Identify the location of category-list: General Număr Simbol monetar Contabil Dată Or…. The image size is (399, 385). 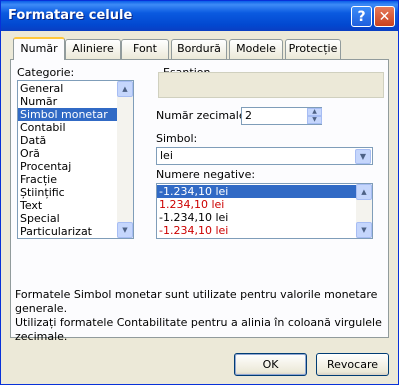
(75, 159).